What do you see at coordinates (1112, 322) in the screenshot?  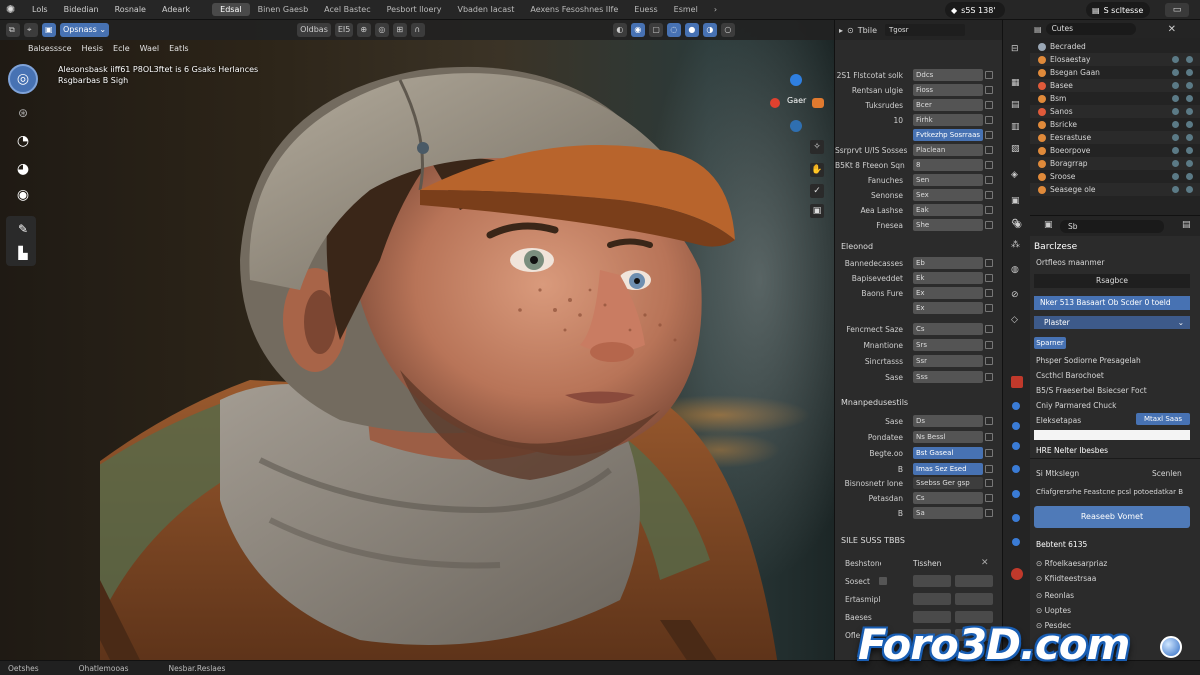 I see `shader-dropdown: Plaster ⌄` at bounding box center [1112, 322].